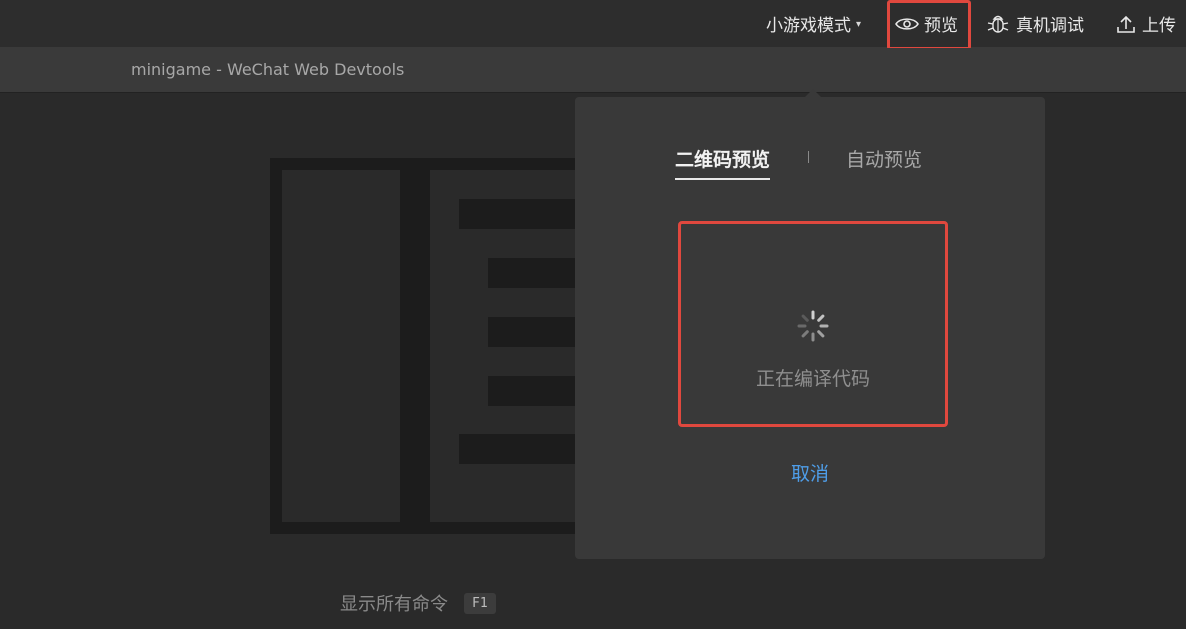 The image size is (1186, 629). What do you see at coordinates (723, 162) in the screenshot?
I see `tab-qr-preview: 二维码预览` at bounding box center [723, 162].